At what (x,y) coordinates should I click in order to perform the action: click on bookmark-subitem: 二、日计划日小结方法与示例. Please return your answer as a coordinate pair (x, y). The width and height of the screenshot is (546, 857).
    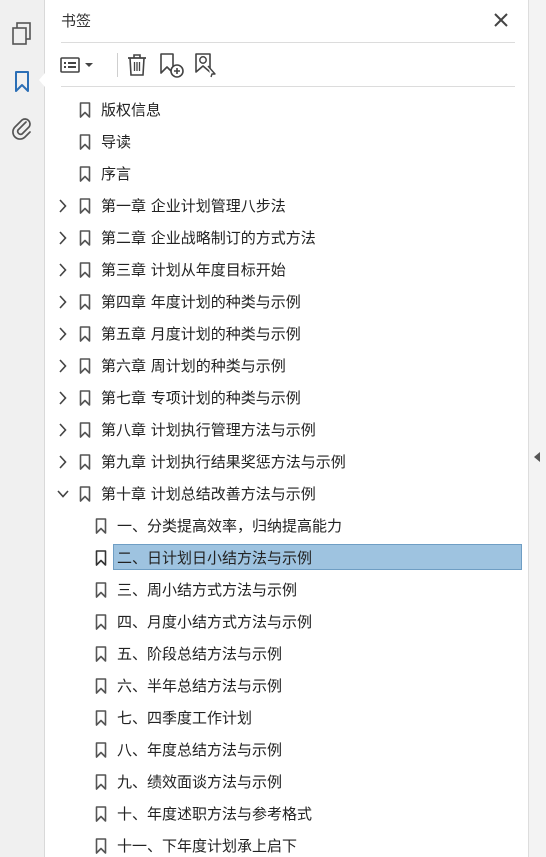
    Looking at the image, I should click on (286, 558).